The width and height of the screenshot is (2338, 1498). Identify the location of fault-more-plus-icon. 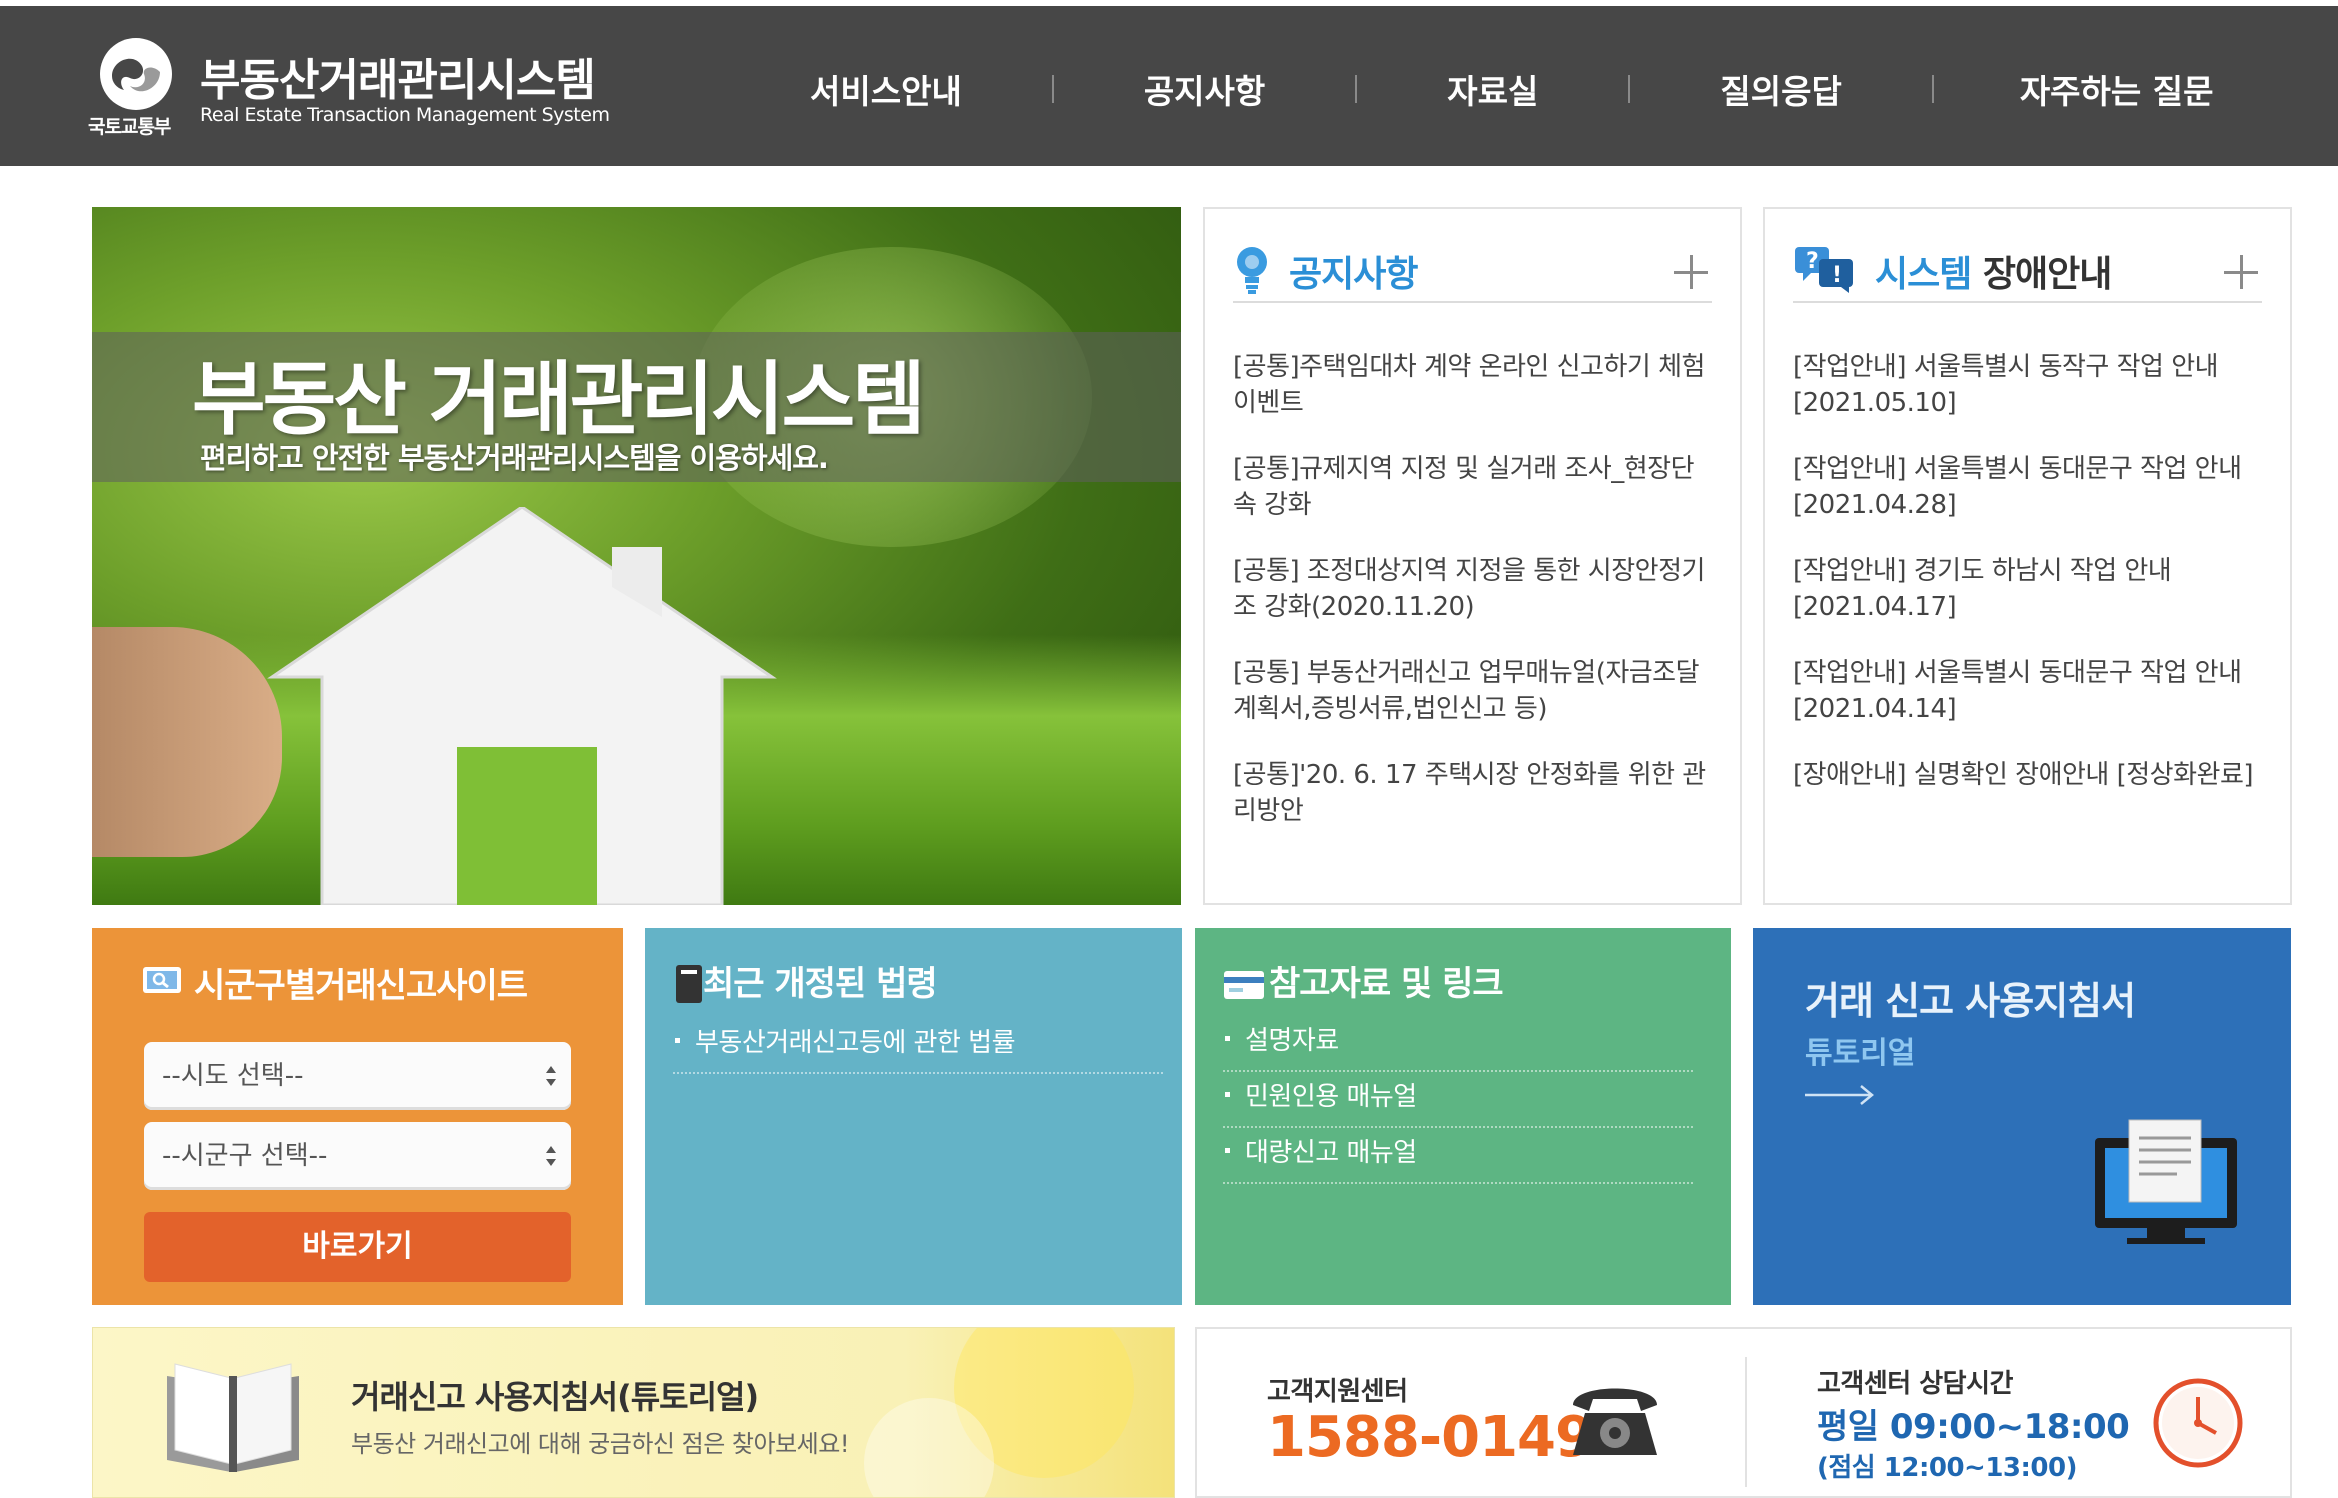
(2241, 272).